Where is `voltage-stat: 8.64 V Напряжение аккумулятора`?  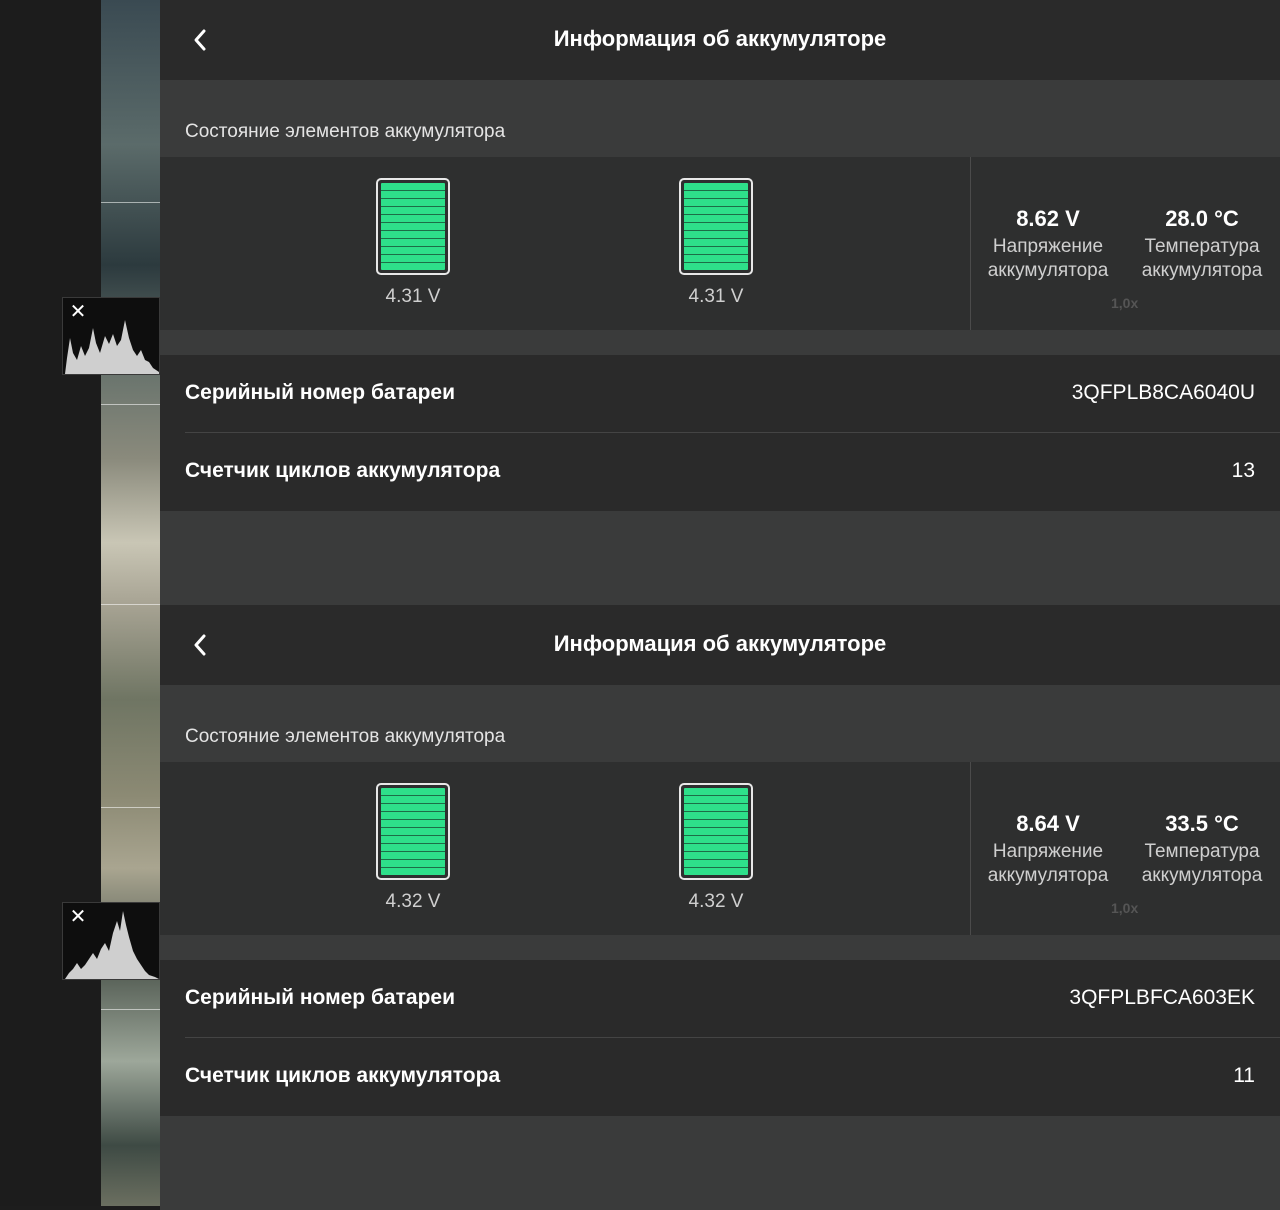
voltage-stat: 8.64 V Напряжение аккумулятора is located at coordinates (1048, 849).